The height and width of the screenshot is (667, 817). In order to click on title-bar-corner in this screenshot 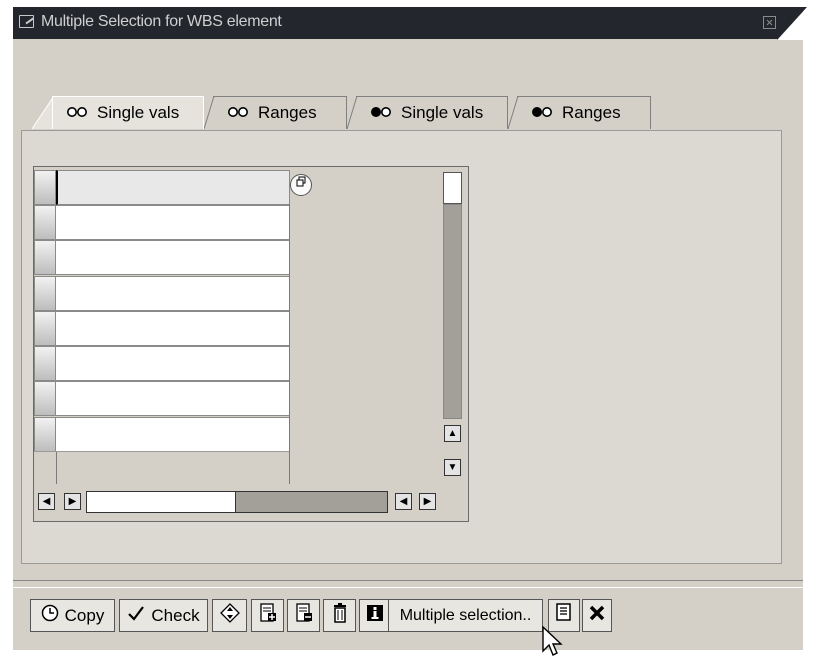, I will do `click(792, 23)`.